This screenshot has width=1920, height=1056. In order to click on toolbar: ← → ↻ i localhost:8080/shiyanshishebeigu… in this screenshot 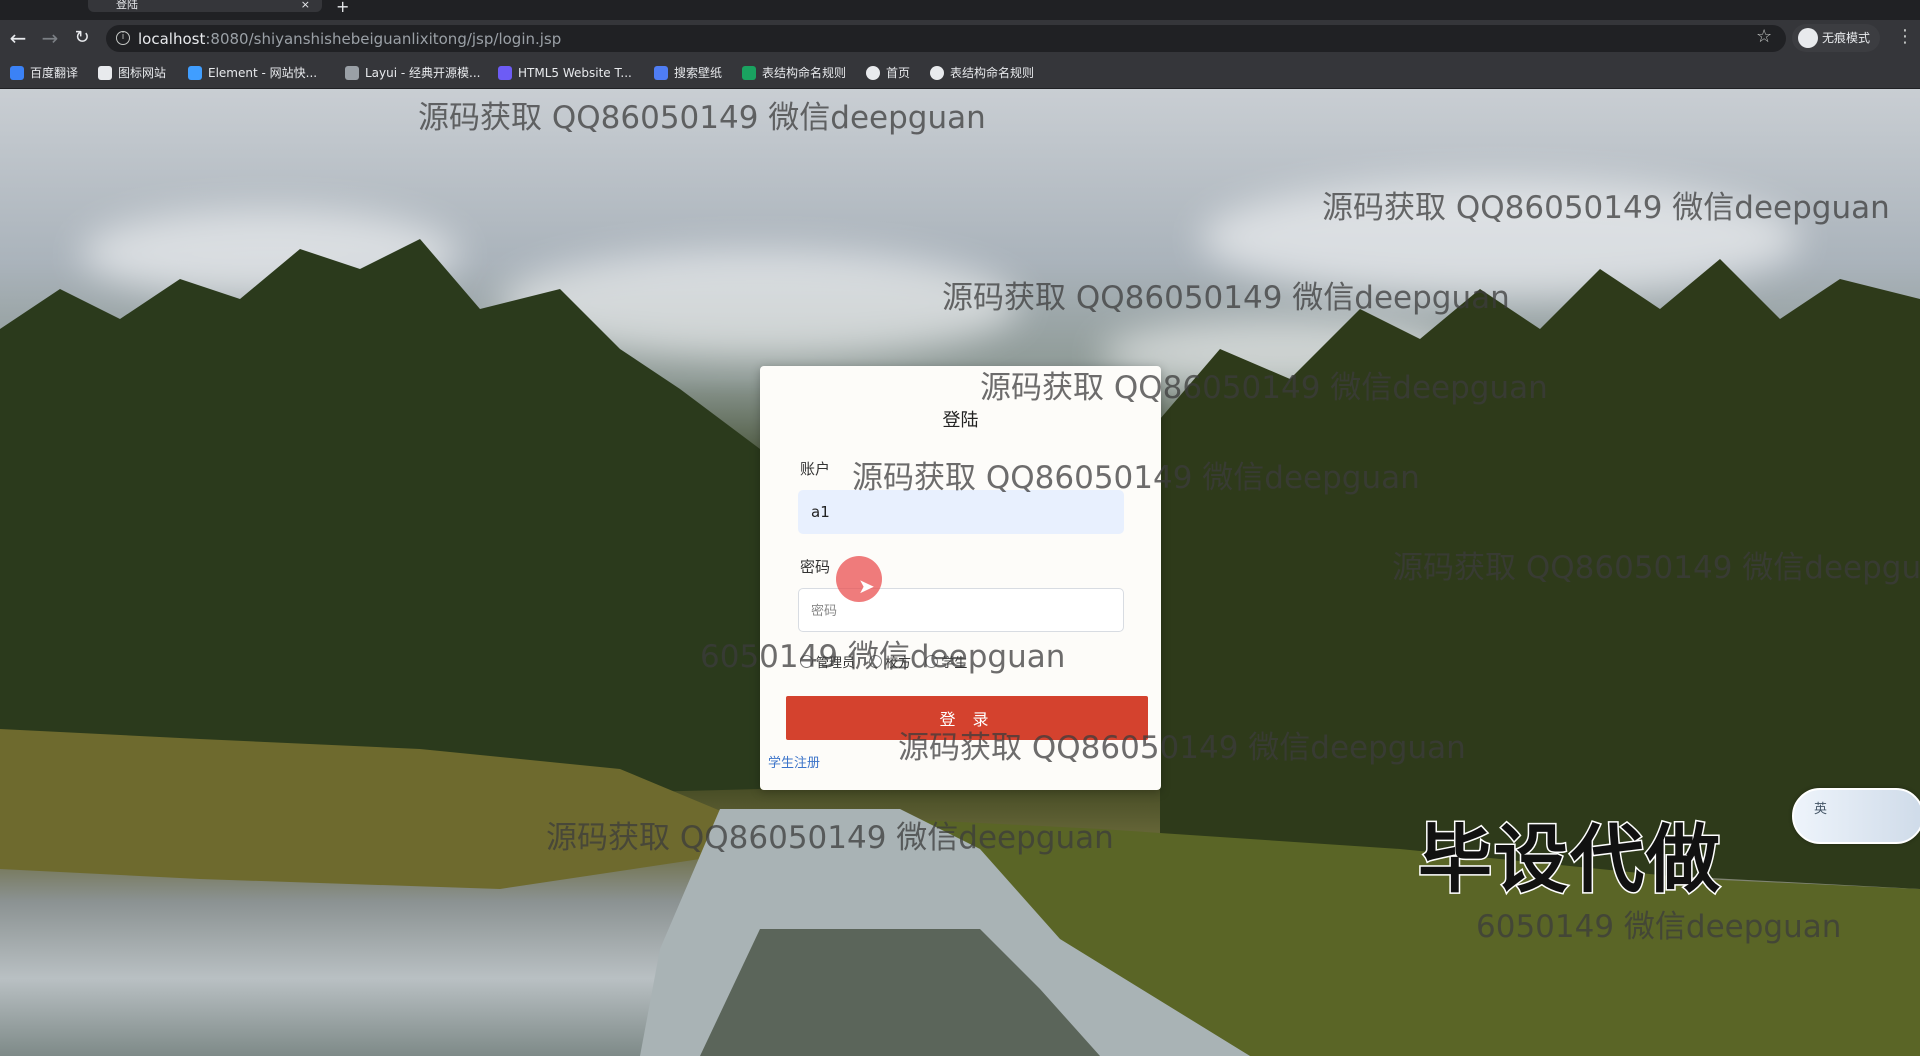, I will do `click(960, 38)`.